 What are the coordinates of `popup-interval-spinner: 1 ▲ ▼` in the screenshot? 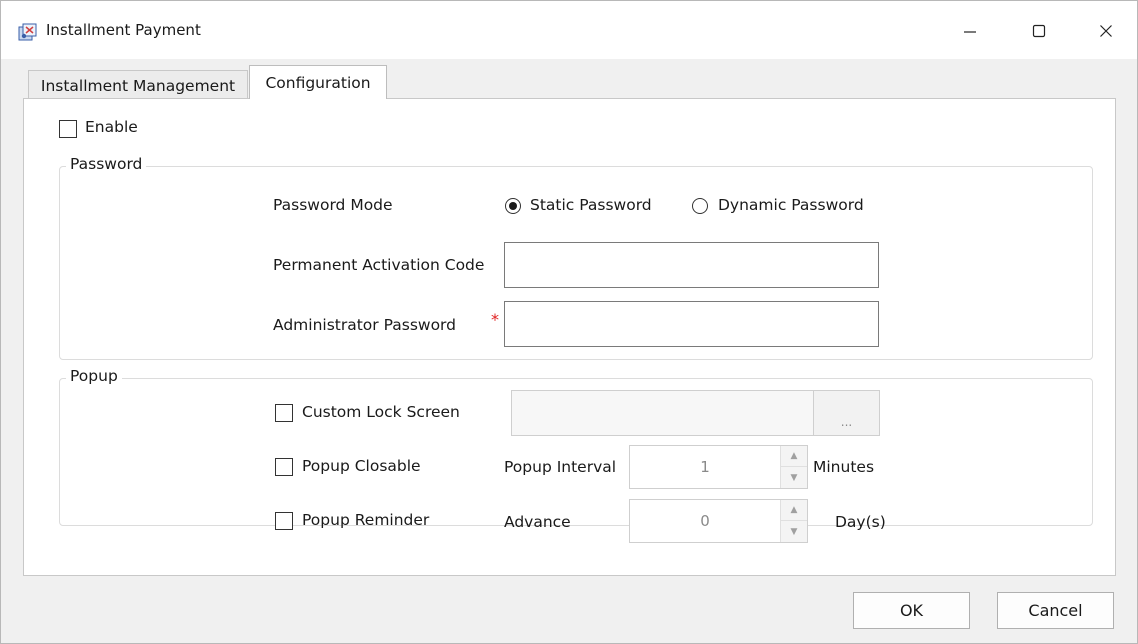 It's located at (718, 467).